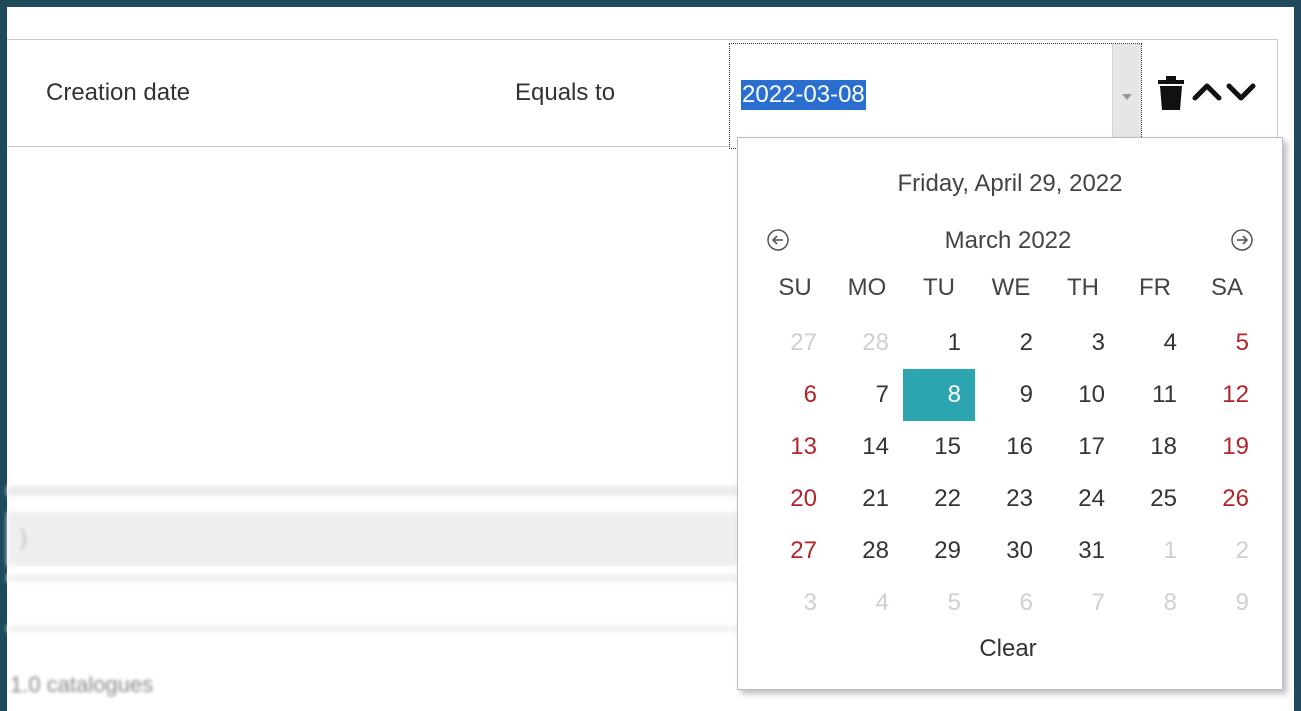 This screenshot has width=1301, height=711. I want to click on calendar-day: 25, so click(1155, 499).